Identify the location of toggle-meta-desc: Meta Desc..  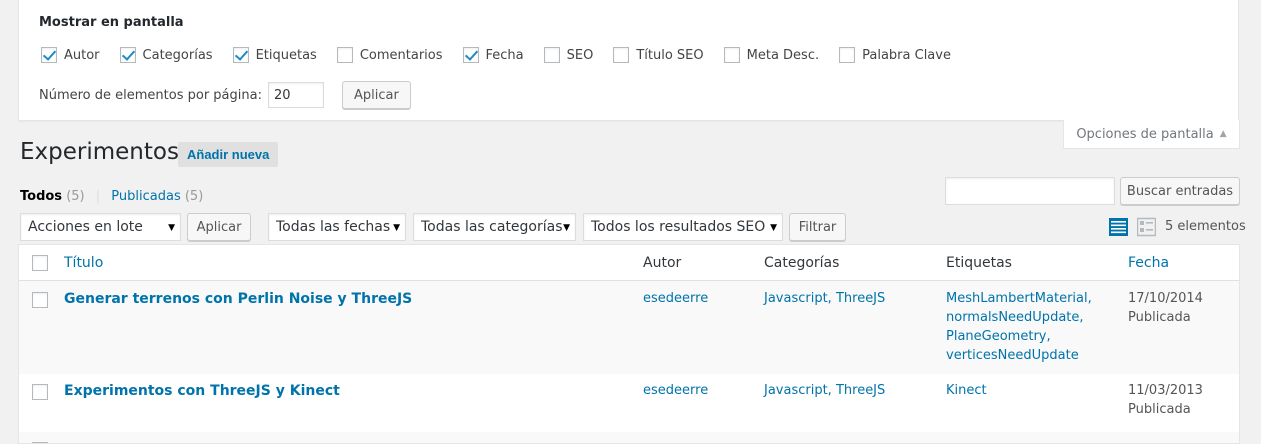
(771, 55).